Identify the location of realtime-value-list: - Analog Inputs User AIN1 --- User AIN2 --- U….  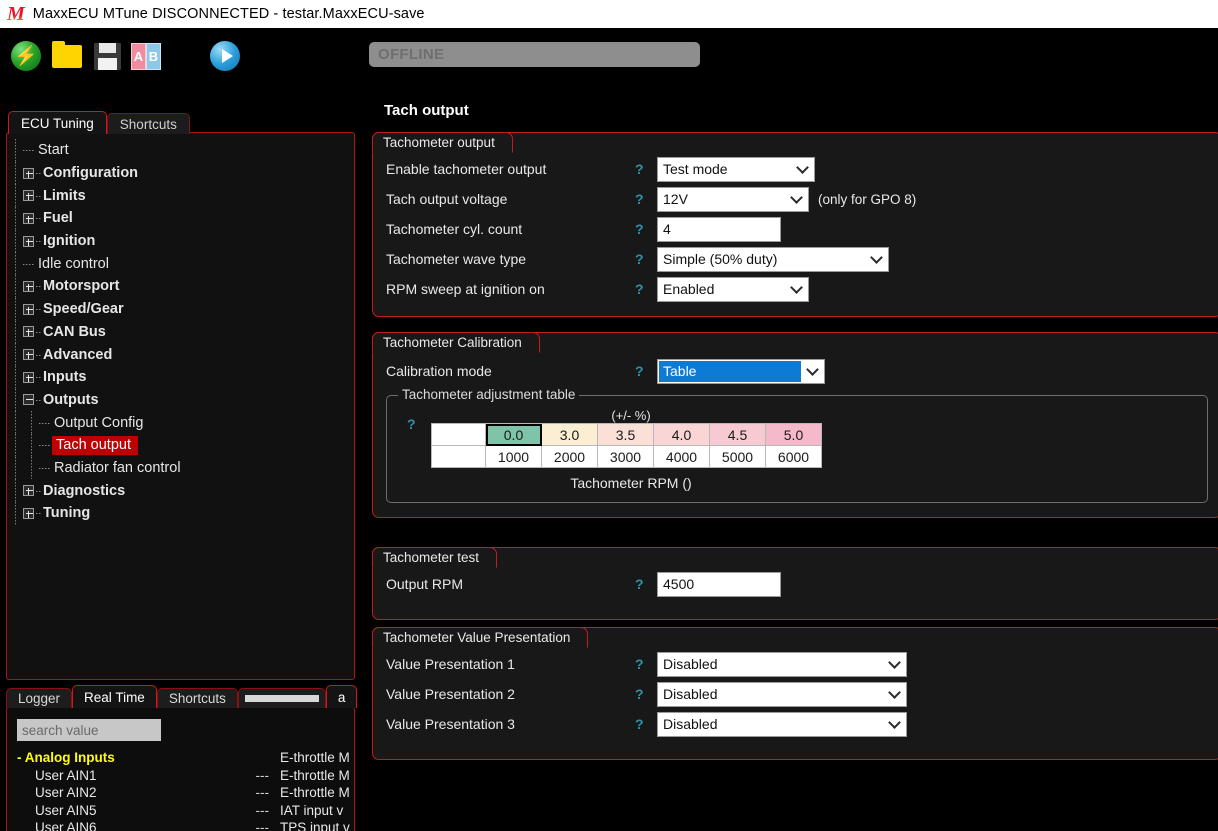
(148, 790).